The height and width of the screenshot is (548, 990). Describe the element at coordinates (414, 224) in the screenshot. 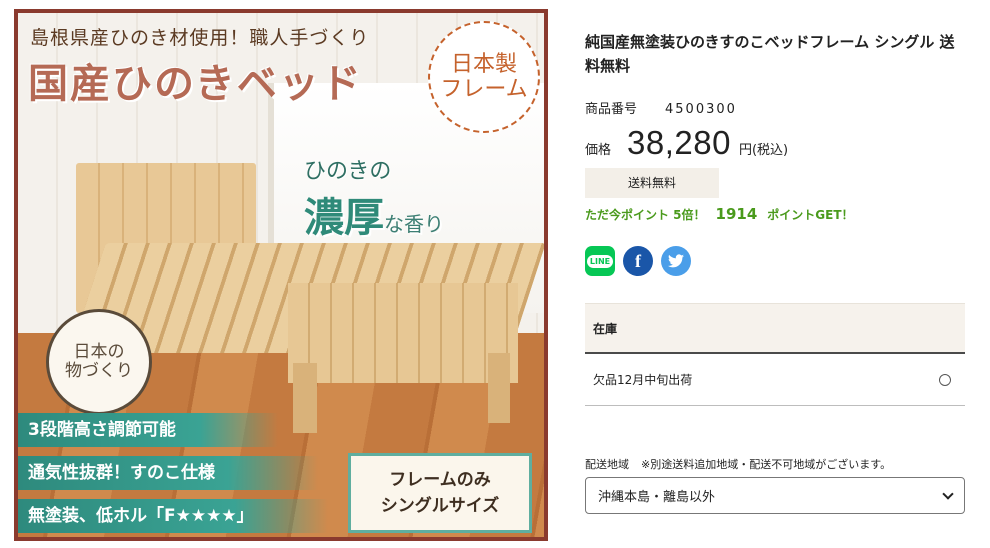

I see `aroma-small-text: な香り` at that location.